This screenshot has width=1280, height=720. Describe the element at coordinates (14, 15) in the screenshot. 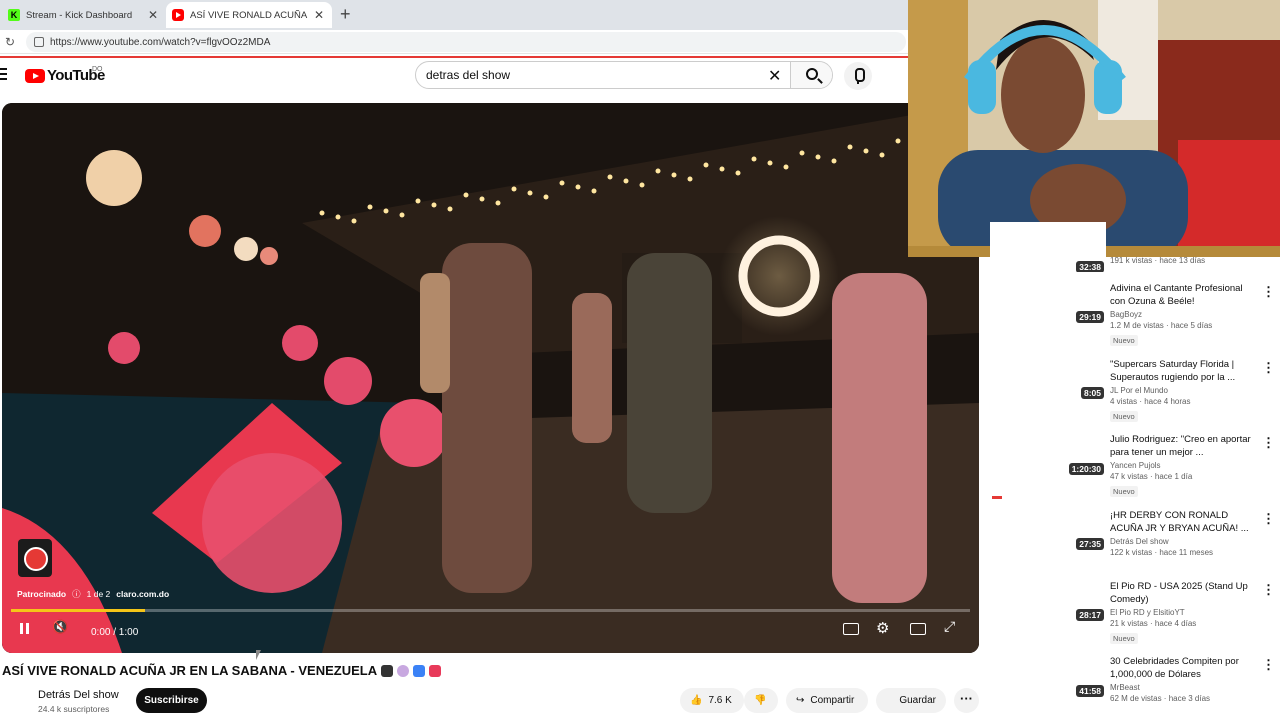

I see `kick-icon: K` at that location.